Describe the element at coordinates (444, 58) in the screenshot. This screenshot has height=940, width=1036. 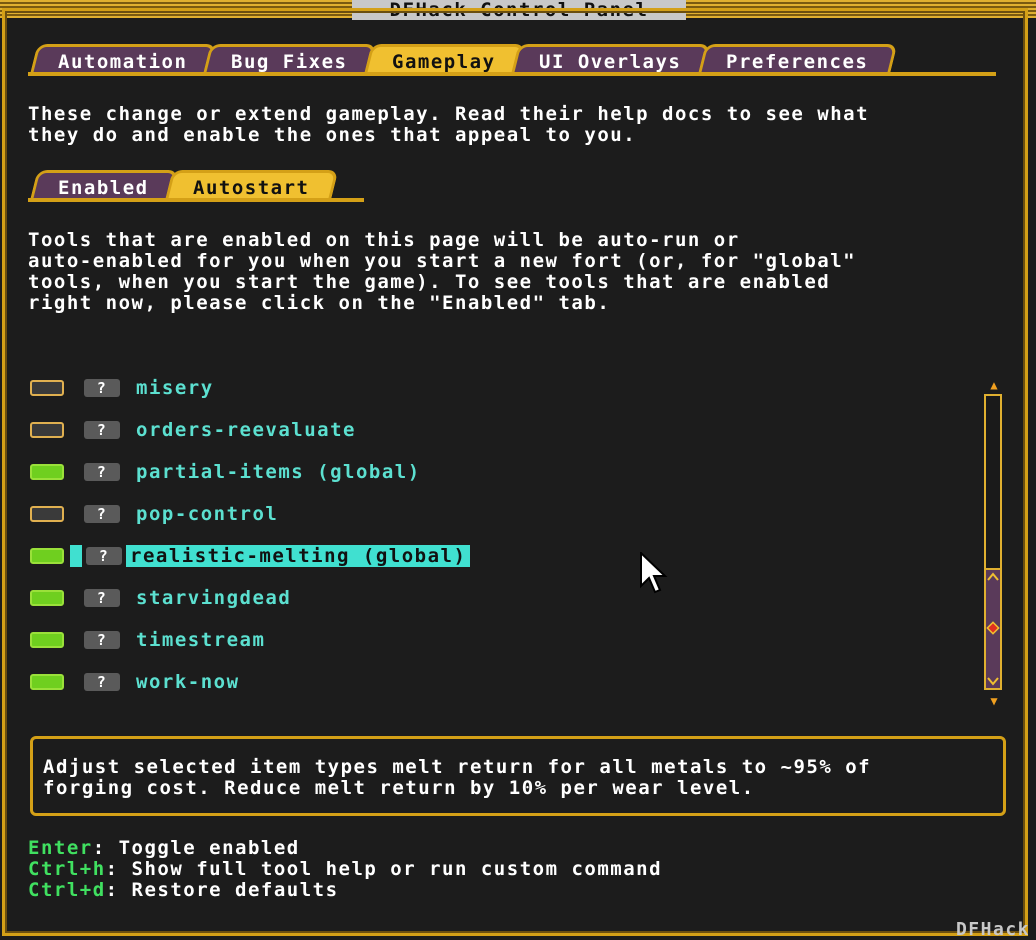
I see `tab-gameplay: Gameplay` at that location.